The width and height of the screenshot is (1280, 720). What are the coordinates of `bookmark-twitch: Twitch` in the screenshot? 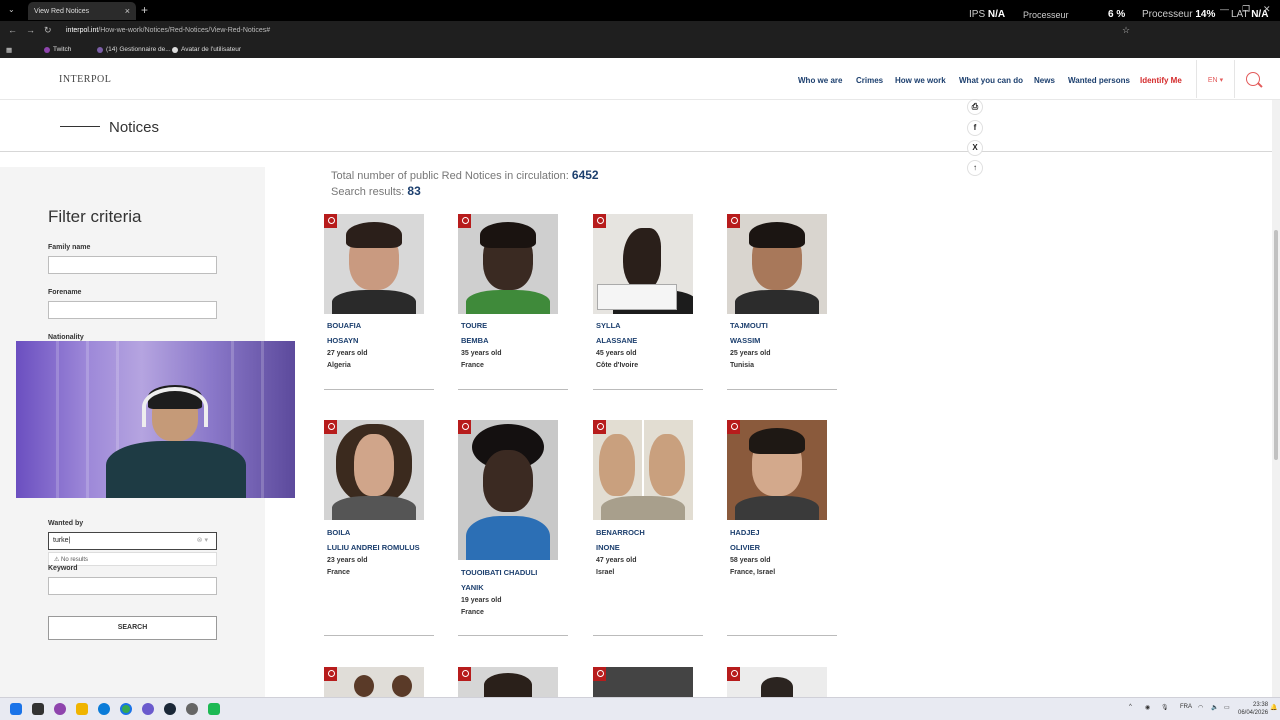 It's located at (57, 49).